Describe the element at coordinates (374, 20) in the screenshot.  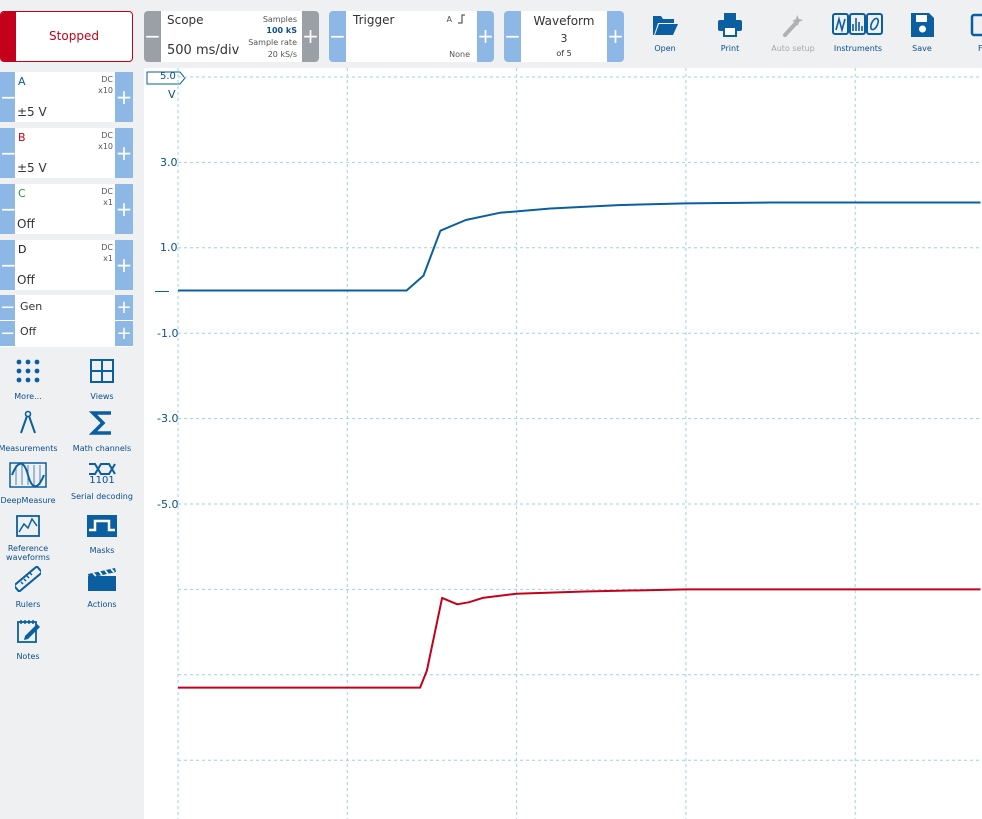
I see `trigger-title: Trigger` at that location.